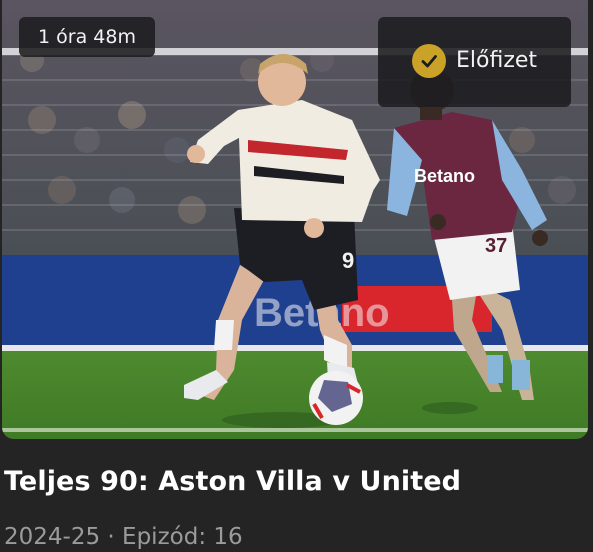 The width and height of the screenshot is (593, 552). What do you see at coordinates (232, 481) in the screenshot?
I see `video-title: Teljes 90: Aston Villa v United` at bounding box center [232, 481].